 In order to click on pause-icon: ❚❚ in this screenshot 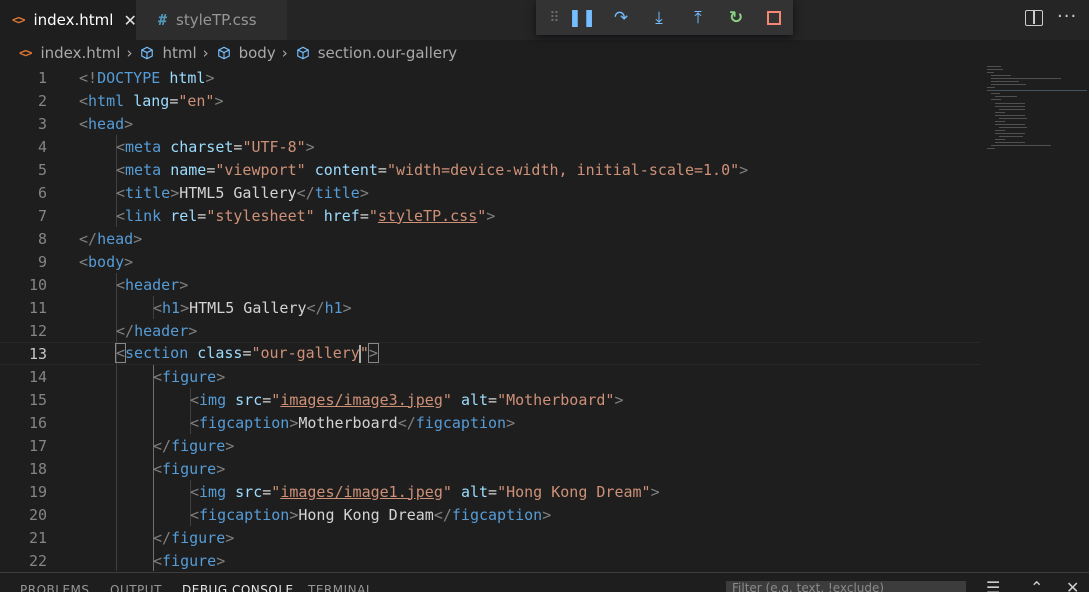, I will do `click(582, 17)`.